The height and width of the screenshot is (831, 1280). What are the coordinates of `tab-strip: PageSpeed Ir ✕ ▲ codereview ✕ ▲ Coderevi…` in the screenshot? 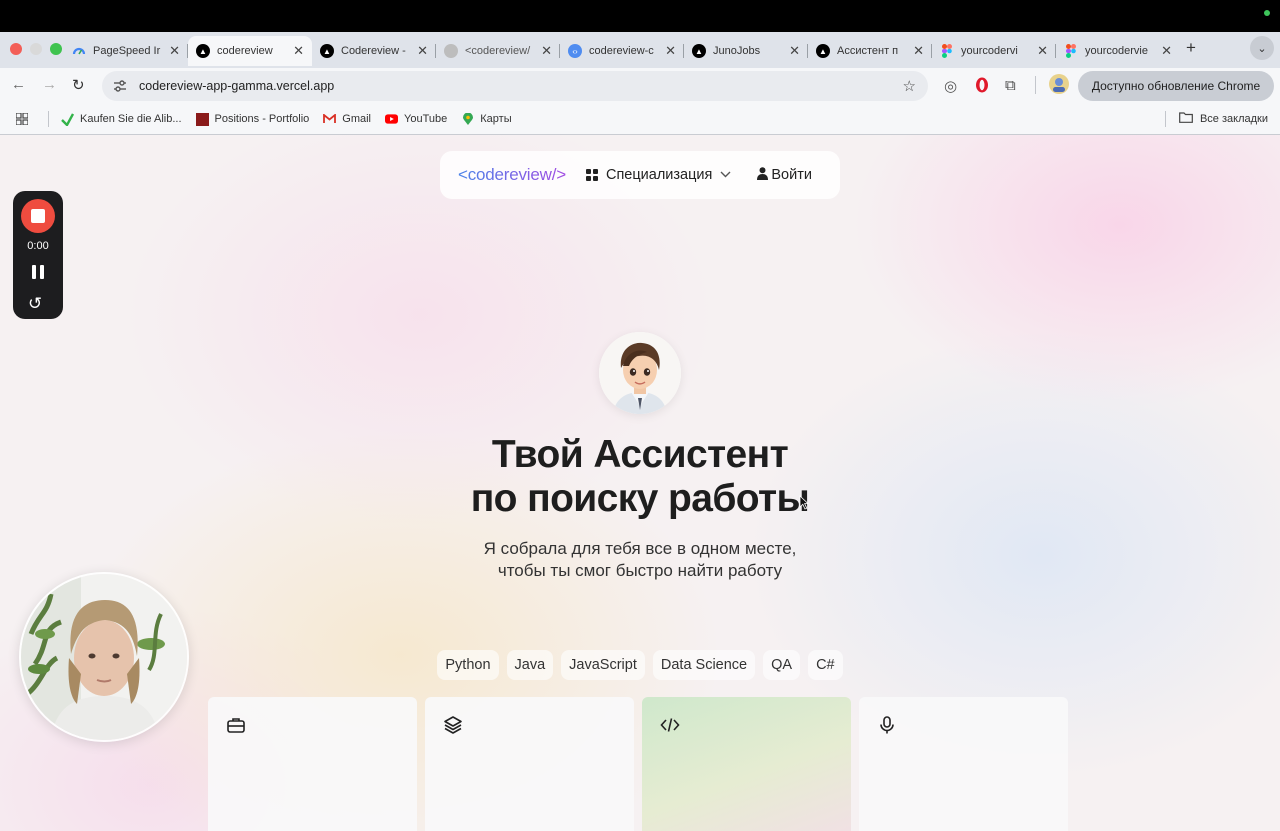 It's located at (622, 51).